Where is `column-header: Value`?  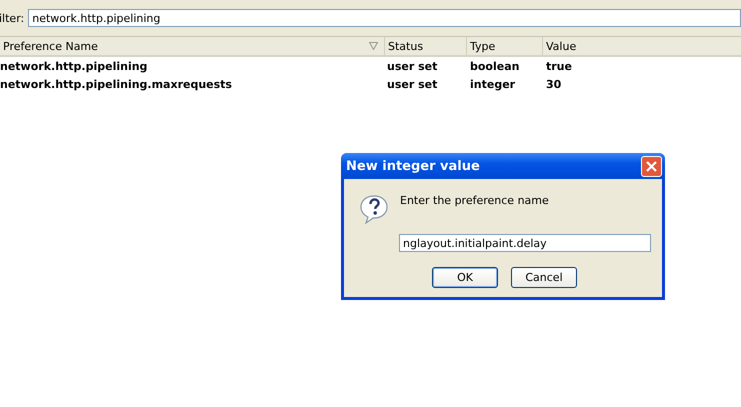
column-header: Value is located at coordinates (642, 46).